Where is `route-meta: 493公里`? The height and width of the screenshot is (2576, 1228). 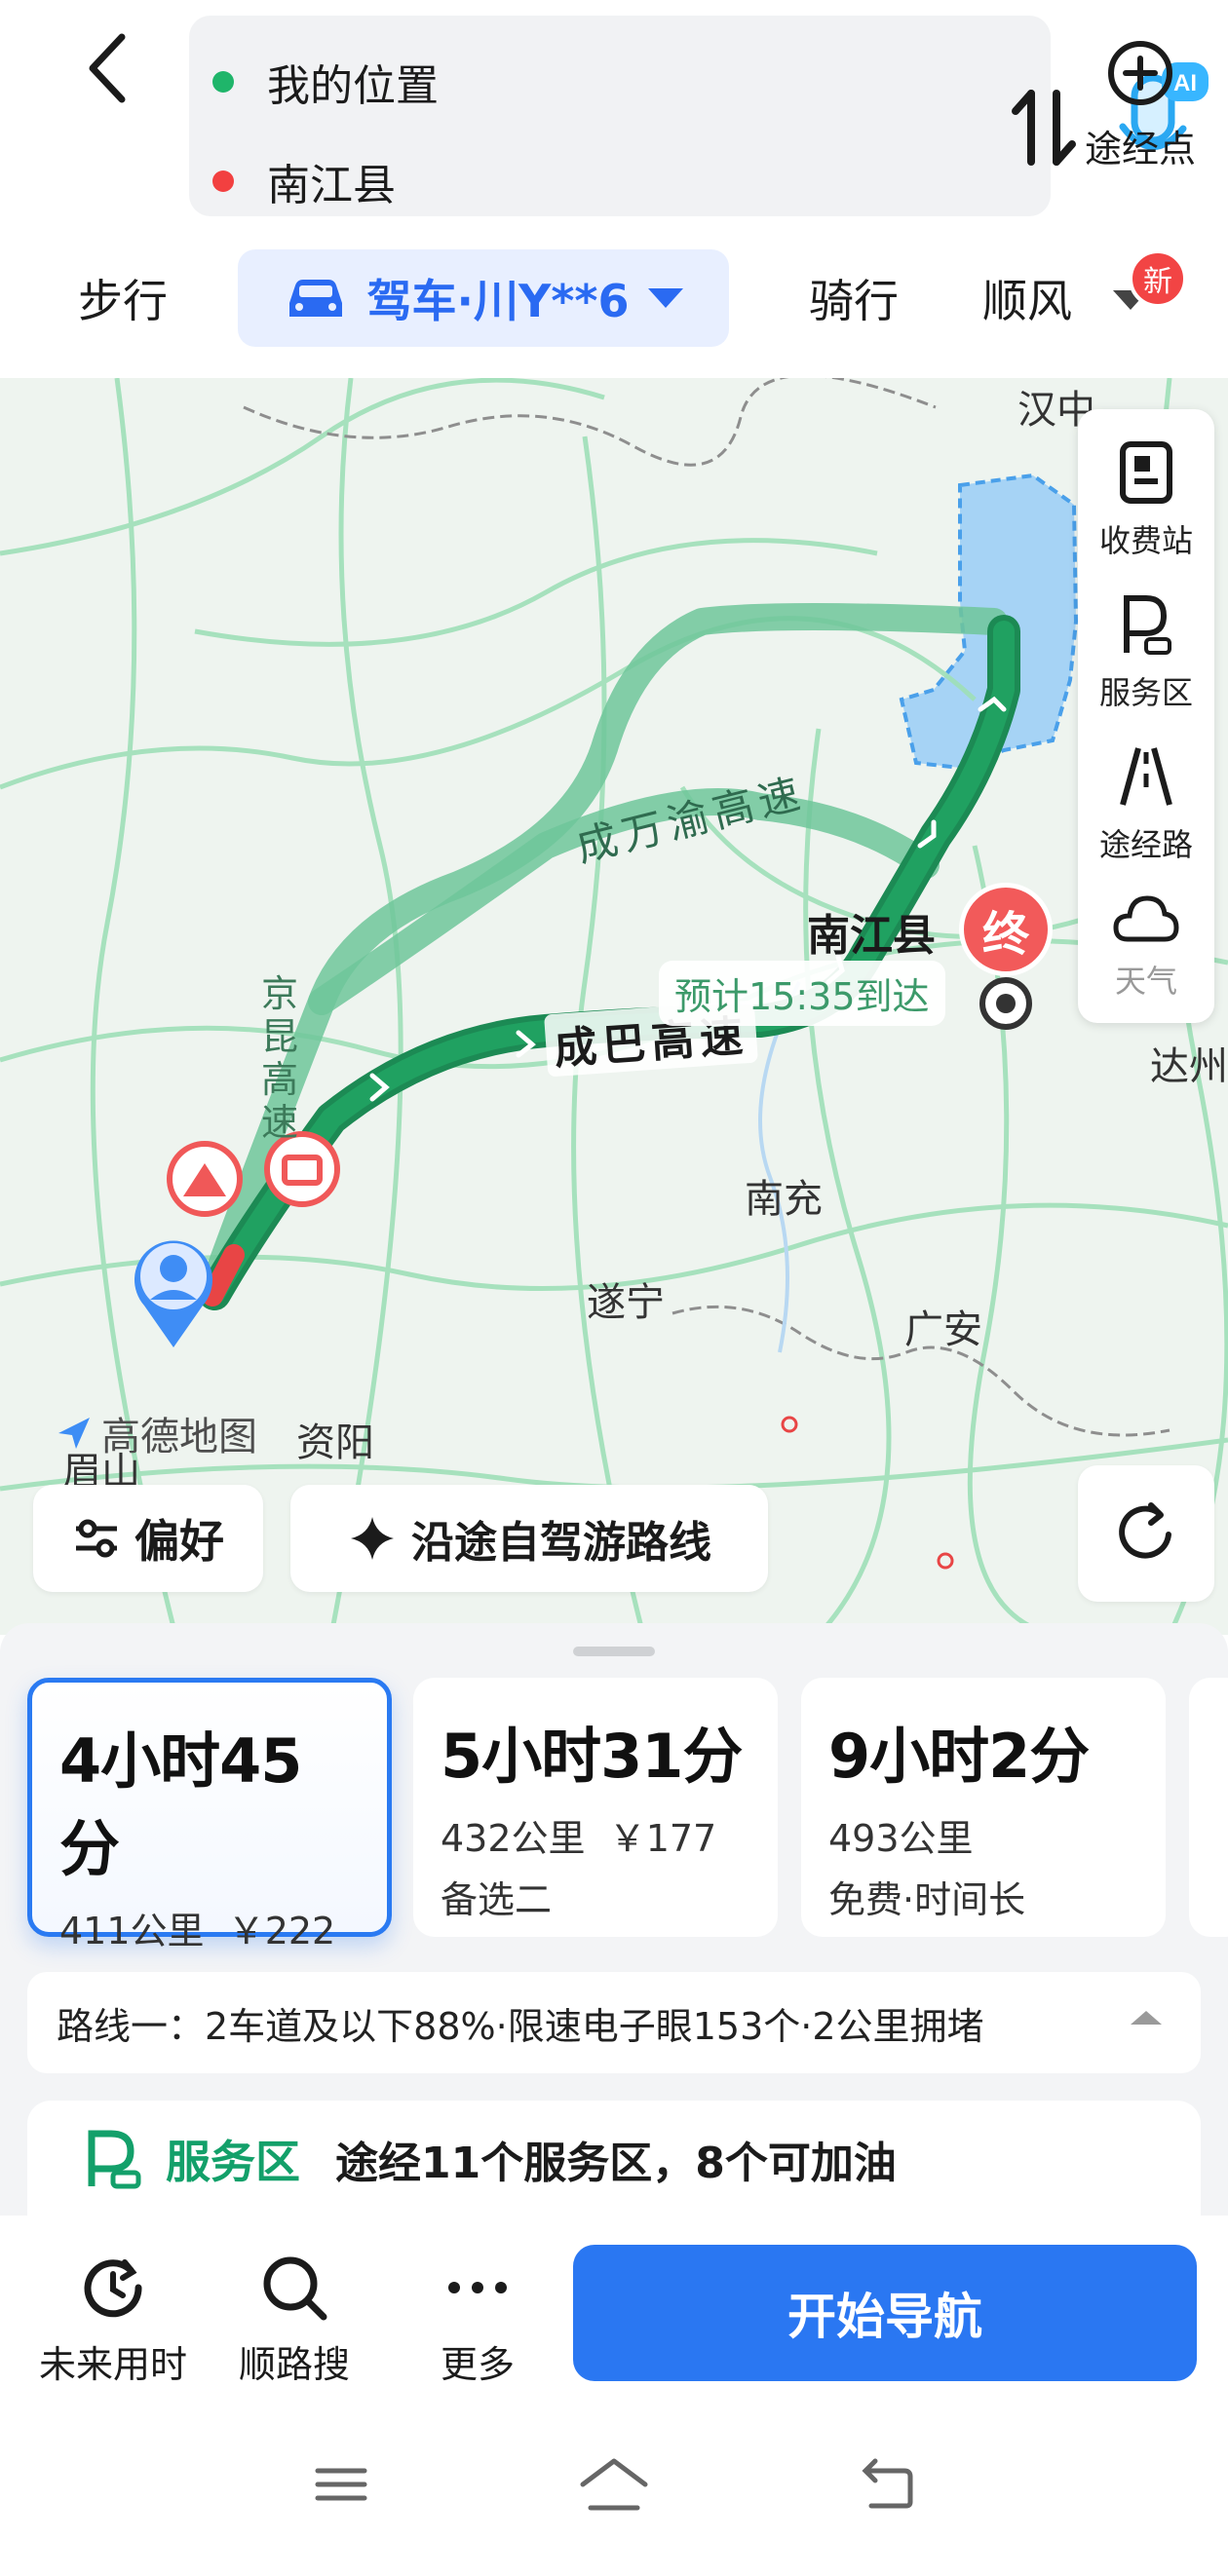 route-meta: 493公里 is located at coordinates (983, 1835).